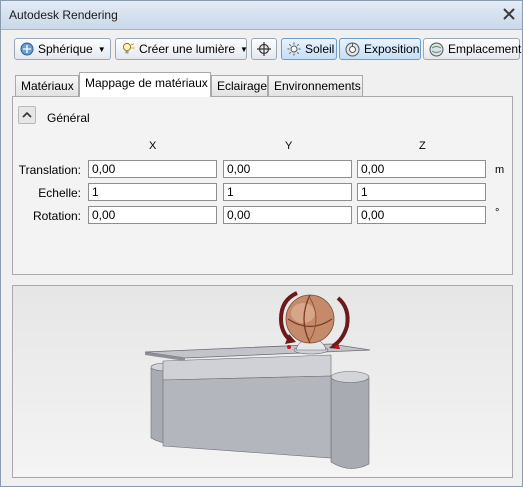  Describe the element at coordinates (500, 170) in the screenshot. I see `translation-unit: m` at that location.